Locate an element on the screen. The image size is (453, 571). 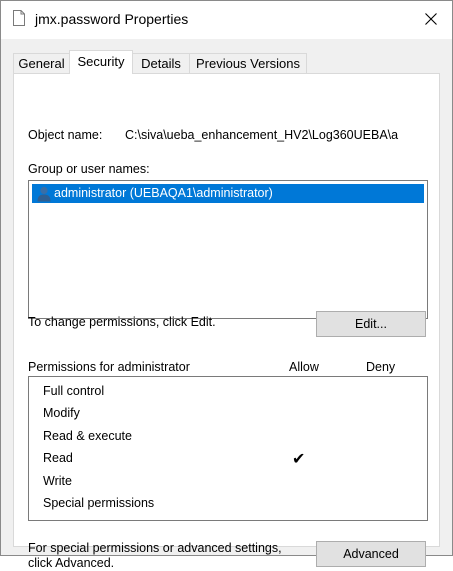
permission-read: Read is located at coordinates (58, 458).